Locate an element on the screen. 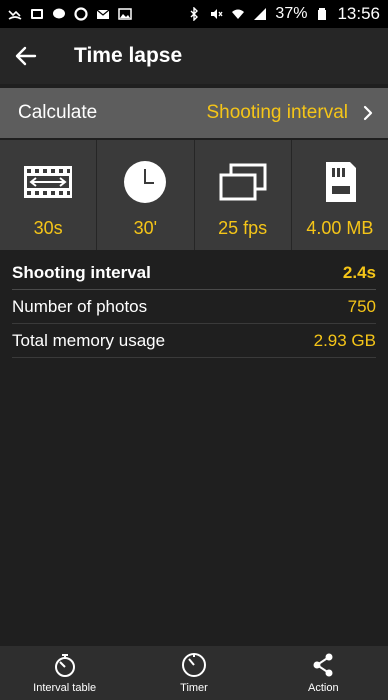 The image size is (388, 700). status-time: 13:56 is located at coordinates (358, 13).